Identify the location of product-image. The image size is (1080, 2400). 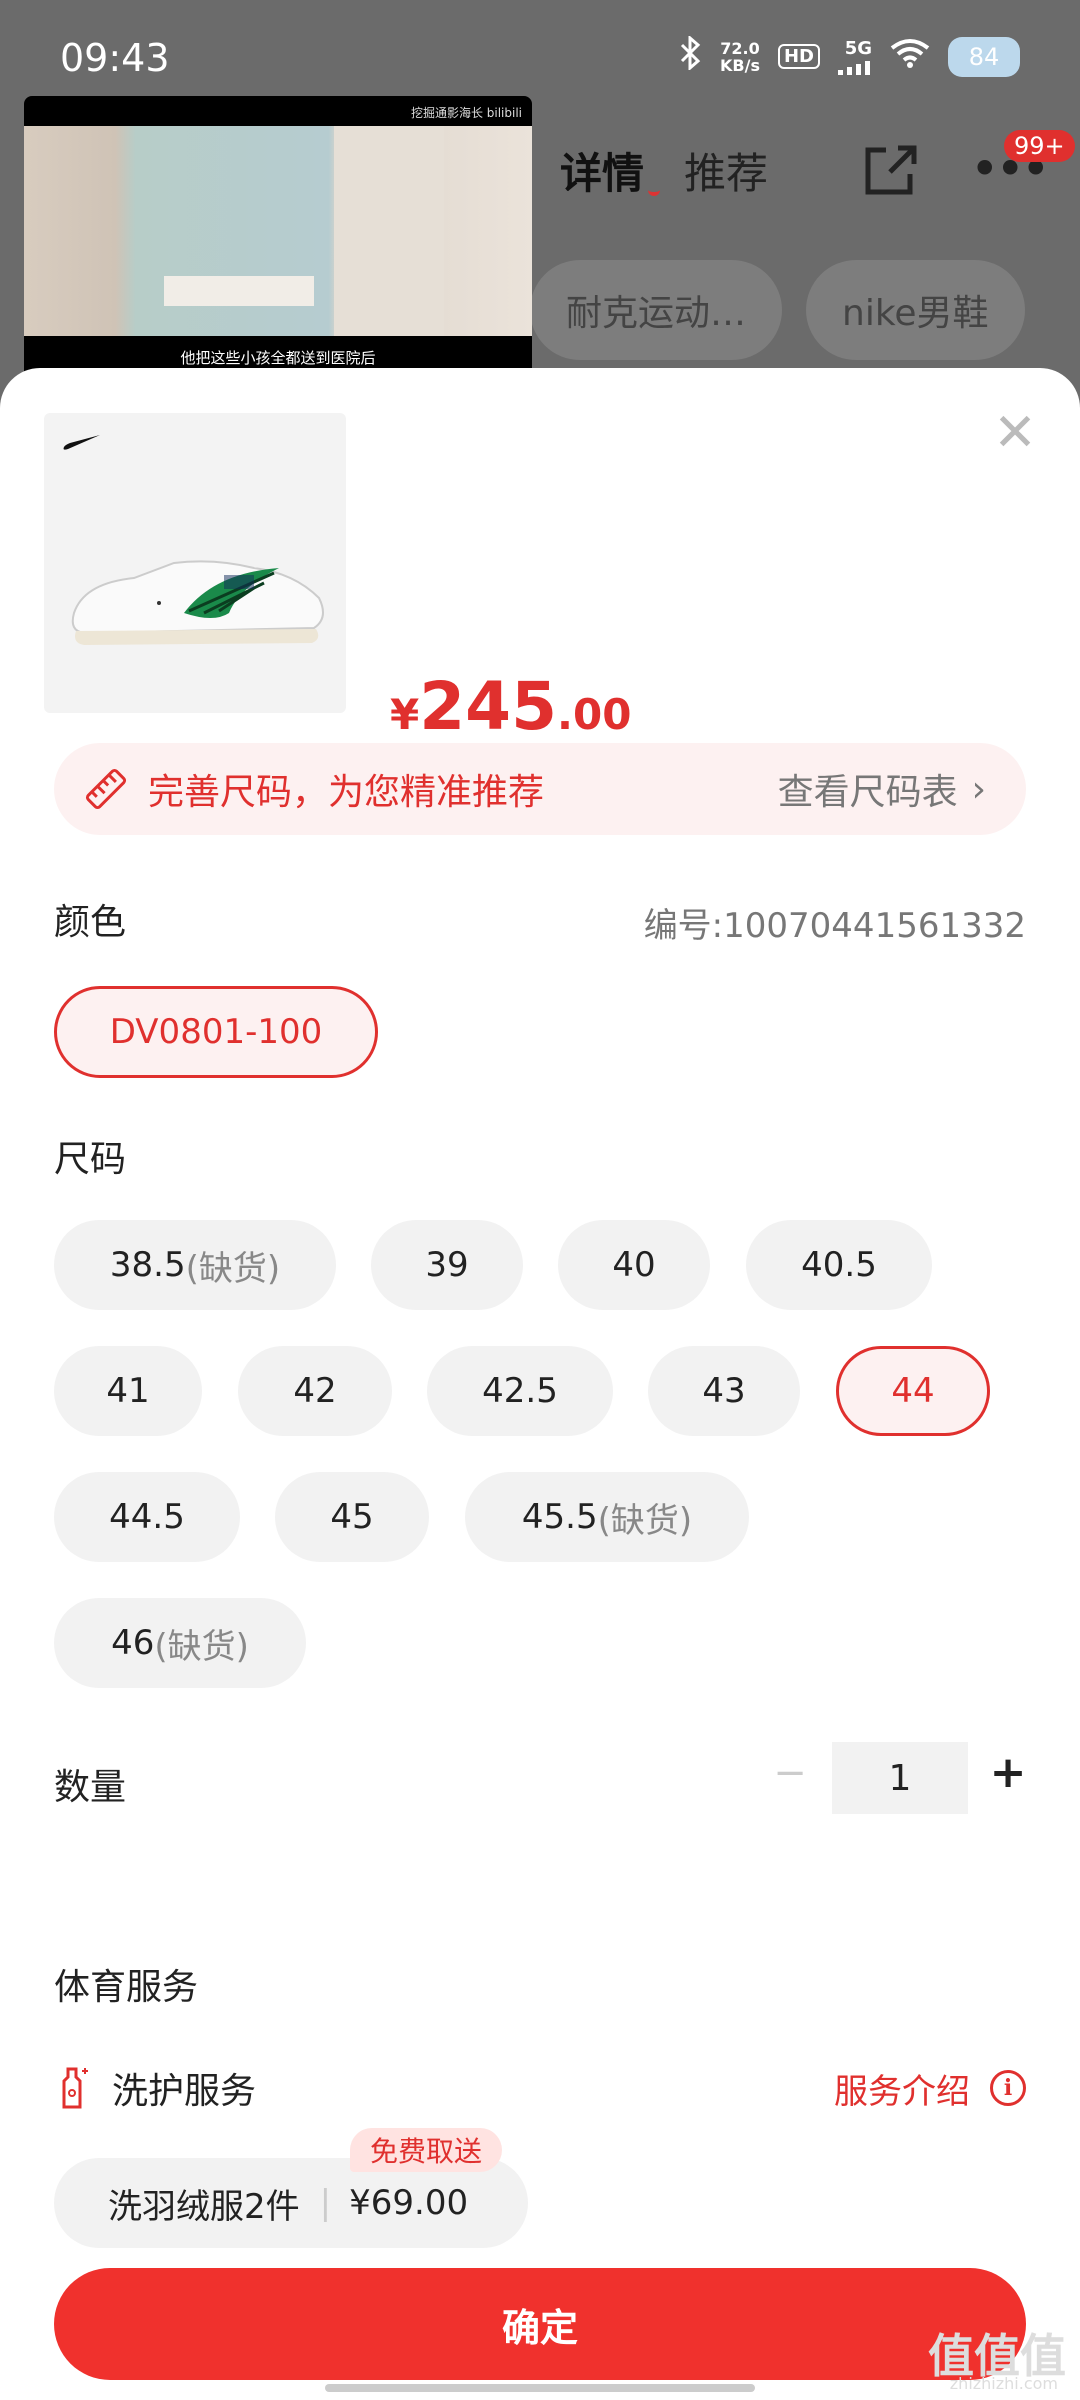
(195, 563).